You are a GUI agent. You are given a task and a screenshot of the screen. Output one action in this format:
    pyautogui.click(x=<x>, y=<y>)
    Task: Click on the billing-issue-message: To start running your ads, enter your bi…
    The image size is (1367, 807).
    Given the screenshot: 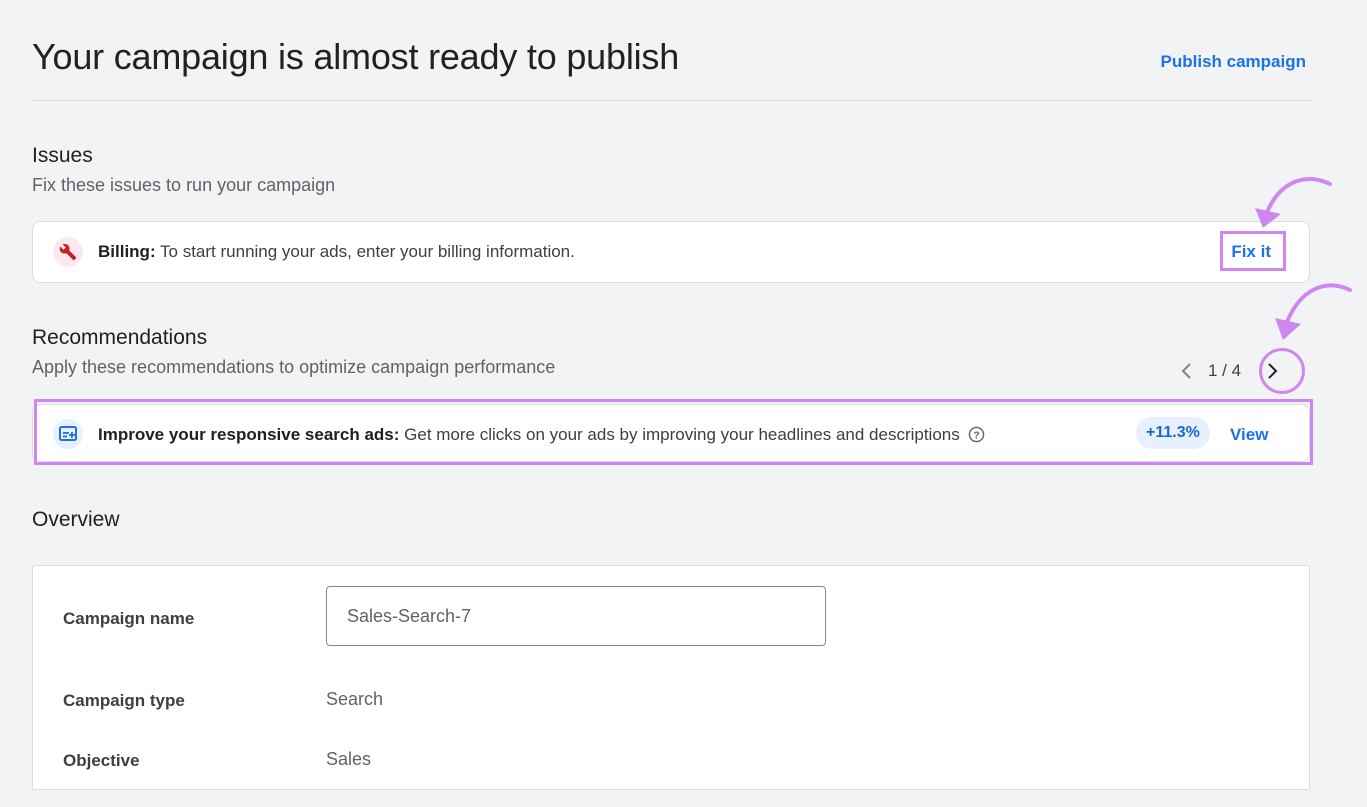 What is the action you would take?
    pyautogui.click(x=367, y=251)
    